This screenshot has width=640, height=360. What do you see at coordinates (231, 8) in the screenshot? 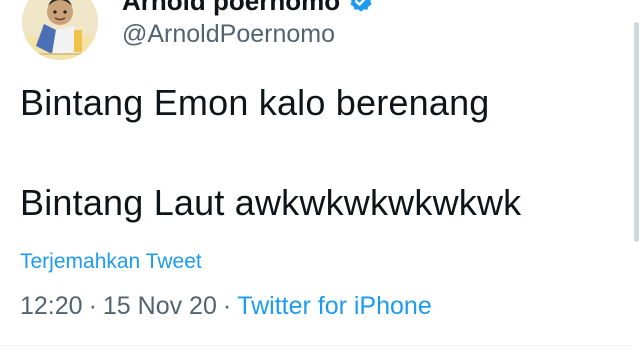
I see `author-display-name: Arnold poernomo` at bounding box center [231, 8].